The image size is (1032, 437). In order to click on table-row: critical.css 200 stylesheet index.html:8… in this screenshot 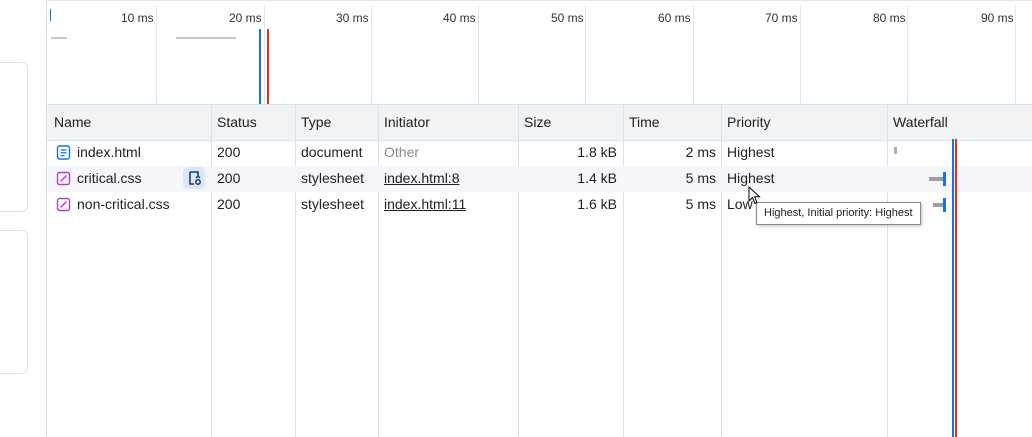, I will do `click(539, 179)`.